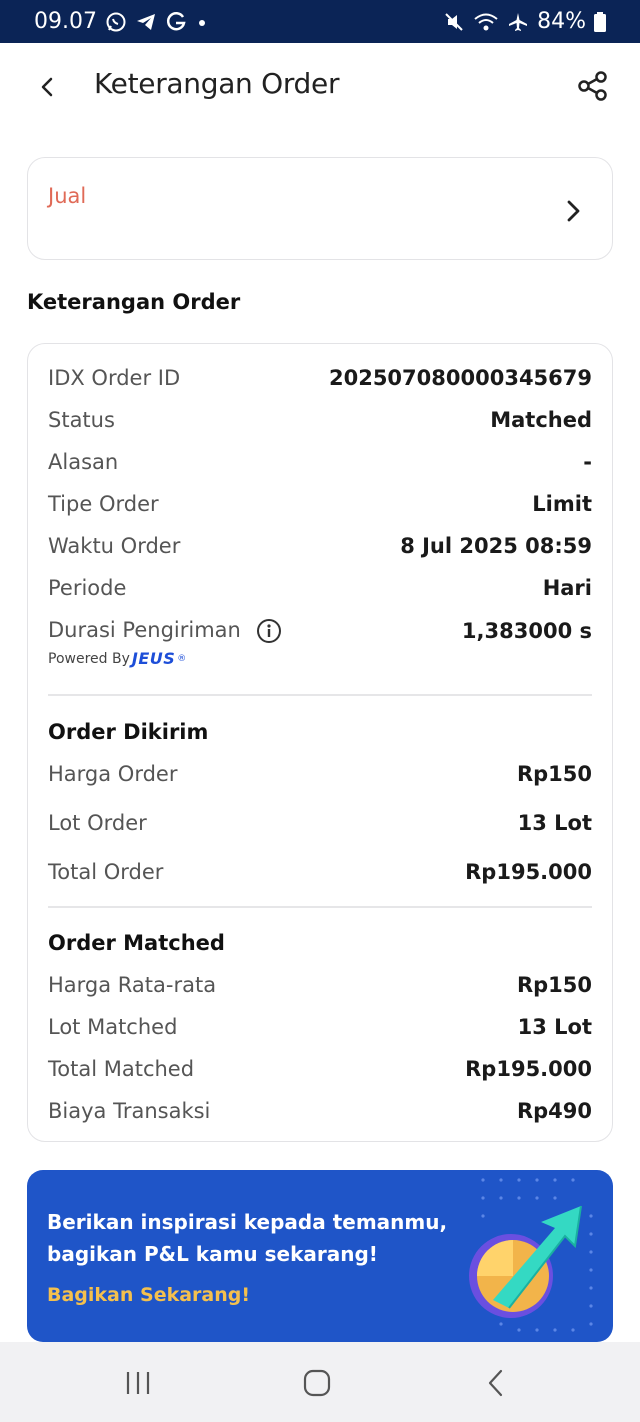 This screenshot has width=640, height=1422. What do you see at coordinates (87, 588) in the screenshot?
I see `detail-label: Periode` at bounding box center [87, 588].